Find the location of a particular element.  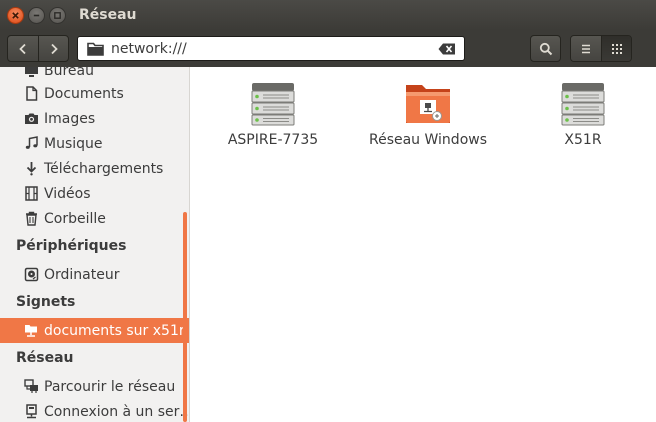

toolbar: network:/// is located at coordinates (328, 48).